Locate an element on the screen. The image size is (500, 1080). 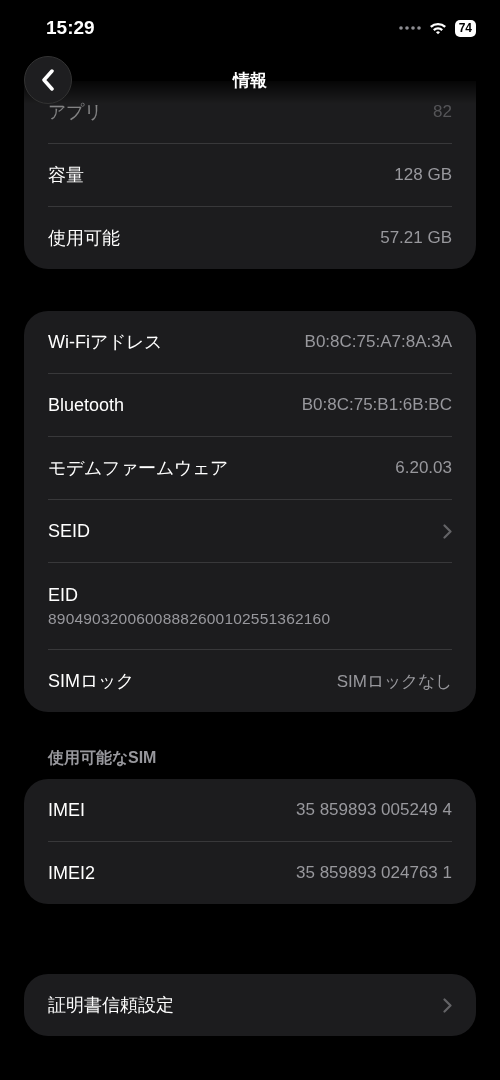
back-button is located at coordinates (48, 80).